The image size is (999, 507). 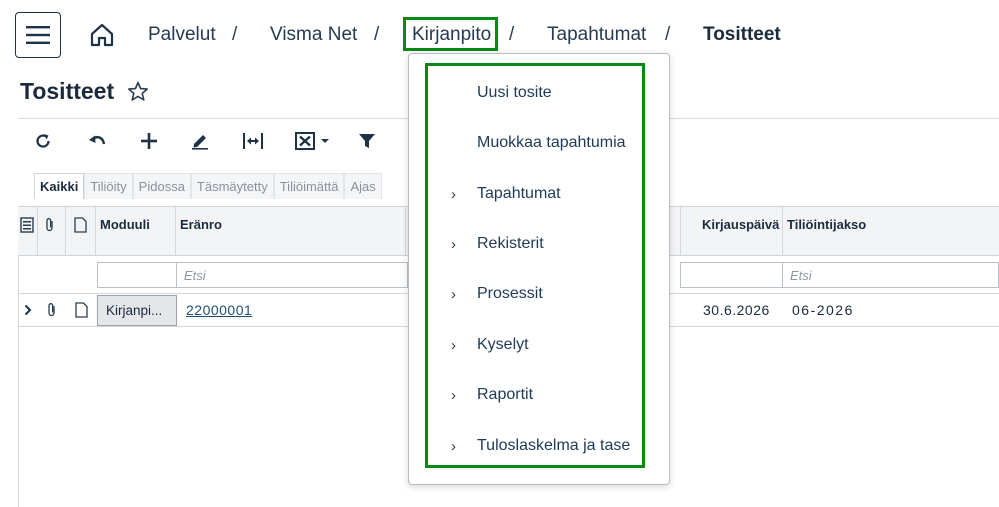 I want to click on row-batch-link: 22000001, so click(x=219, y=310).